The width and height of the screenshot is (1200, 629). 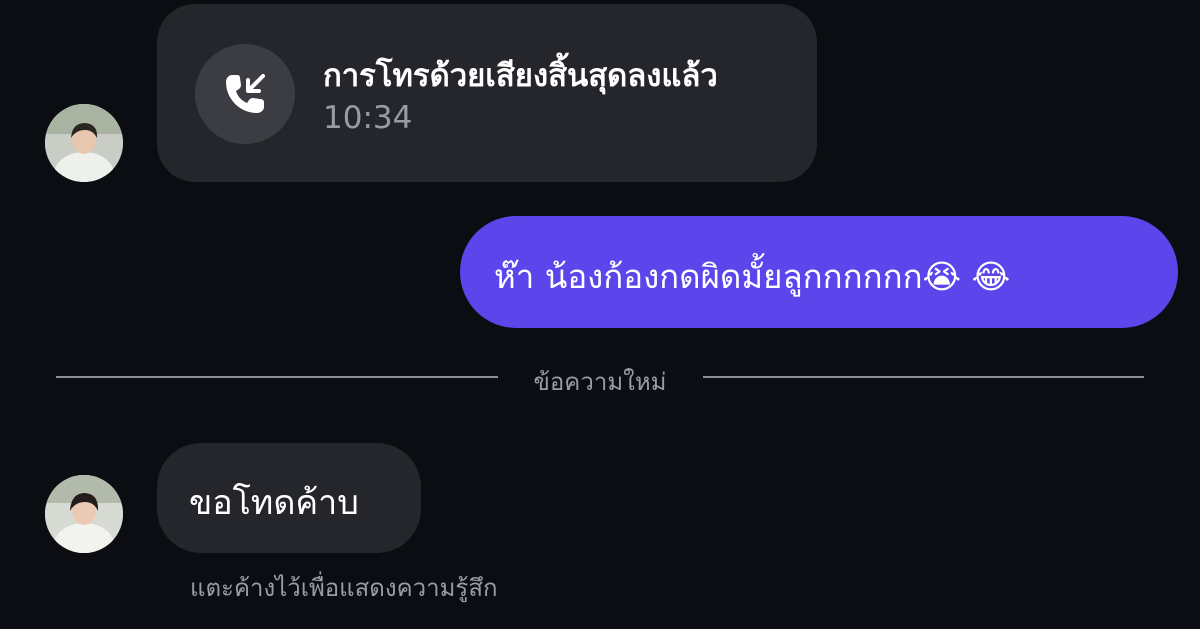 I want to click on incoming-message-text: ขอโทดค้าบ, so click(x=274, y=503).